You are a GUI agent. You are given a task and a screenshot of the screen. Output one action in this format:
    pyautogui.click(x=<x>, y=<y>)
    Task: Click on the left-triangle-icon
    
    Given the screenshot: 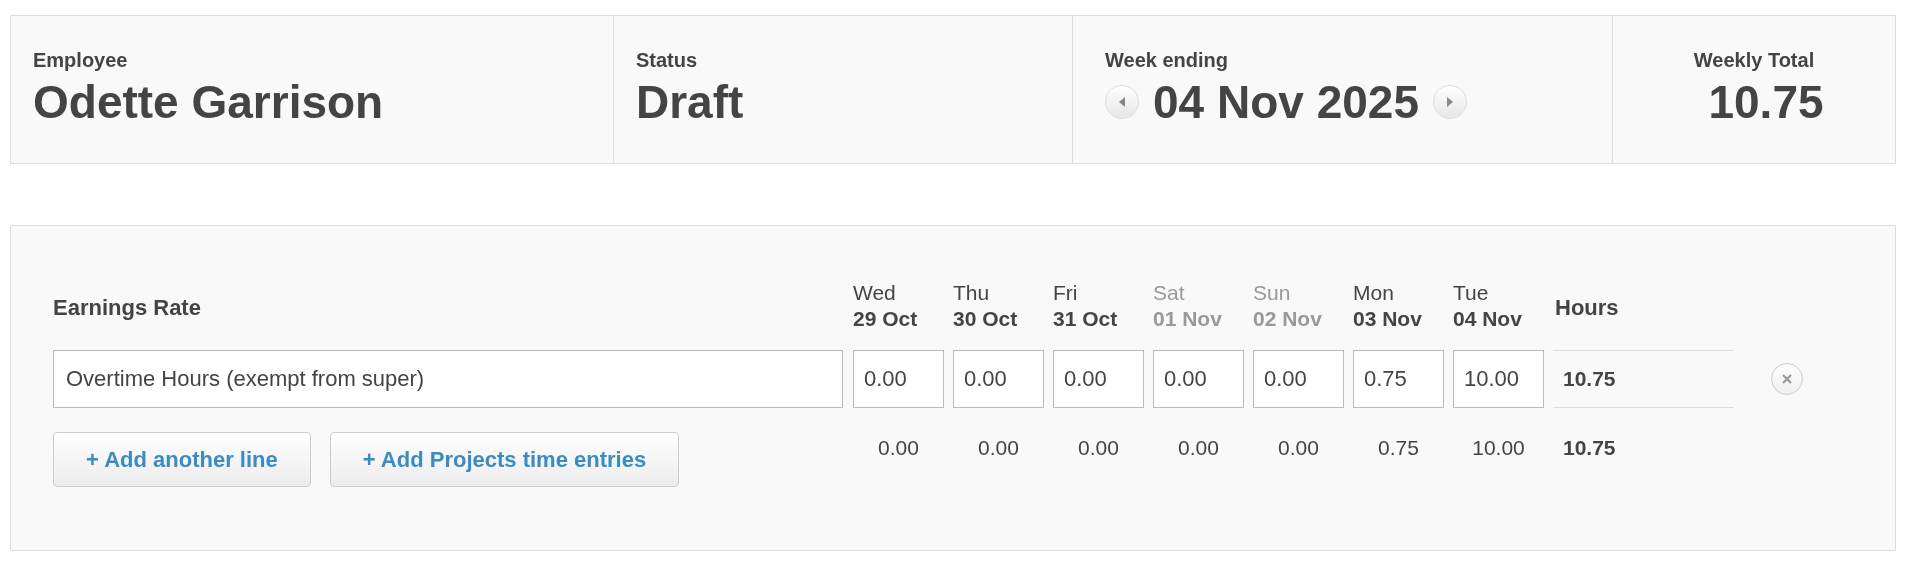 What is the action you would take?
    pyautogui.click(x=1122, y=102)
    